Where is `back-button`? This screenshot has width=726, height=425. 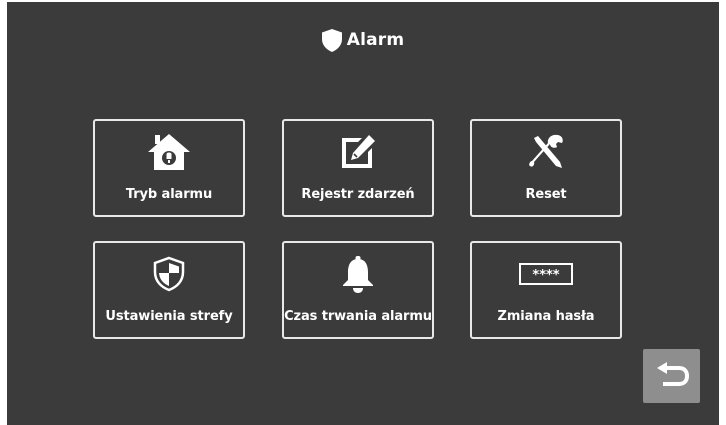 back-button is located at coordinates (671, 376).